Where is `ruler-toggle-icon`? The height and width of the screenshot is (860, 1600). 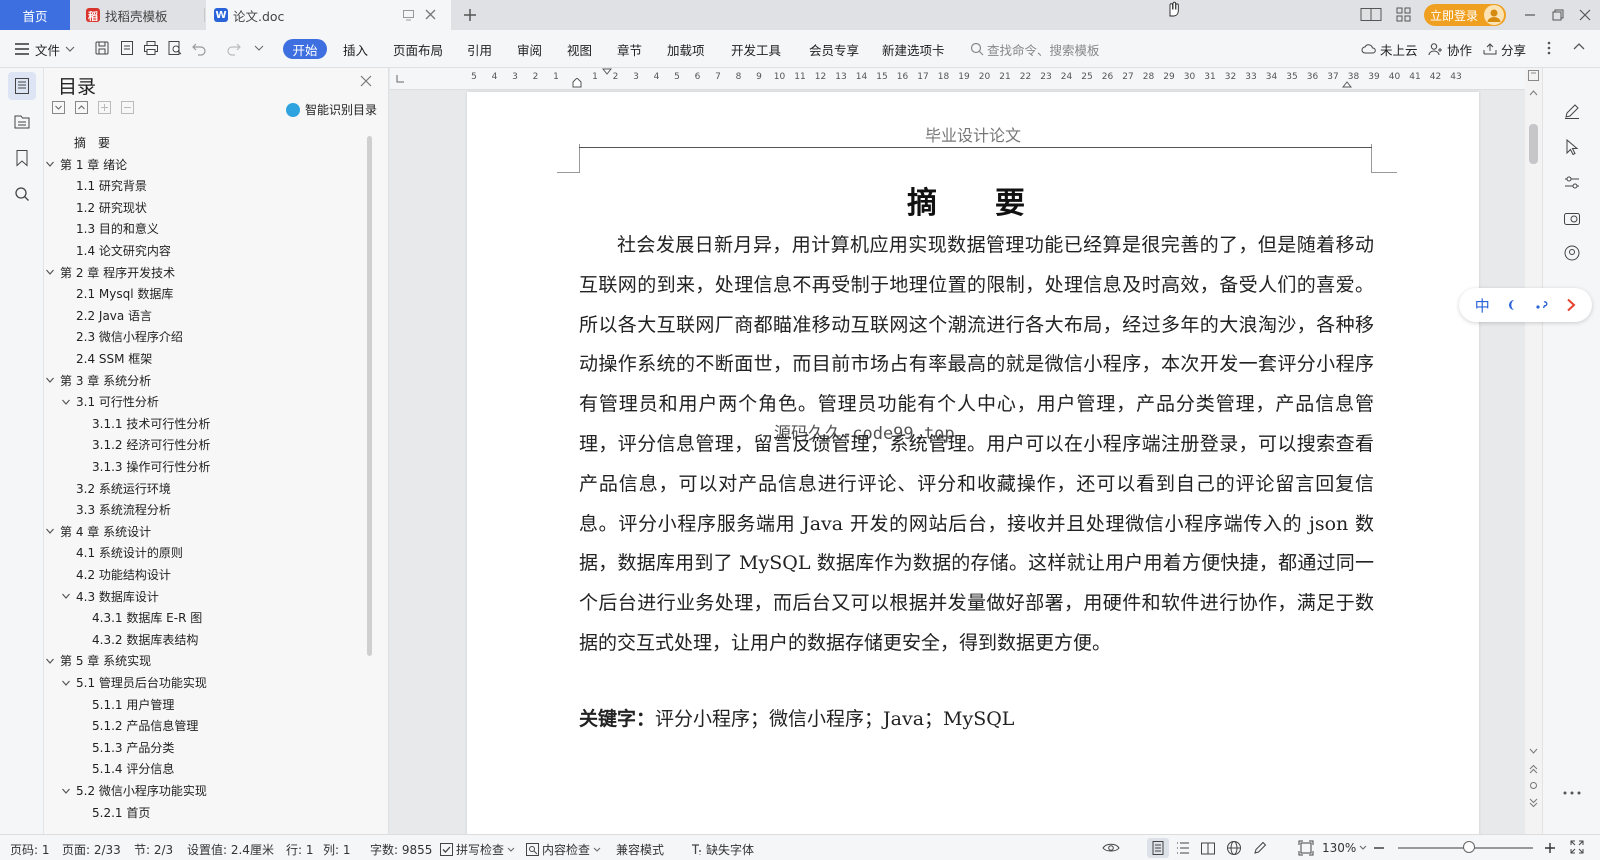 ruler-toggle-icon is located at coordinates (1533, 75).